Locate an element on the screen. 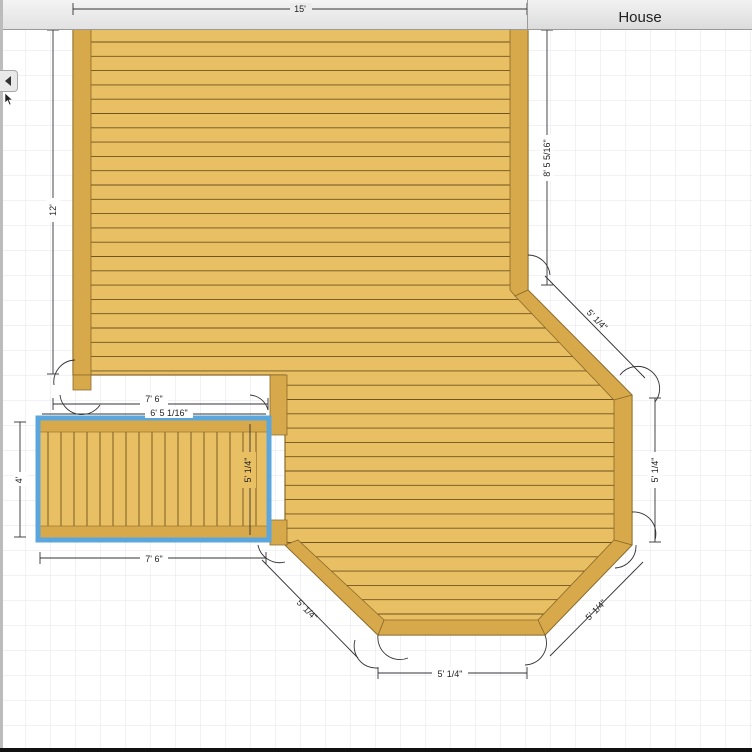 The width and height of the screenshot is (752, 752). step-platform is located at coordinates (153, 479).